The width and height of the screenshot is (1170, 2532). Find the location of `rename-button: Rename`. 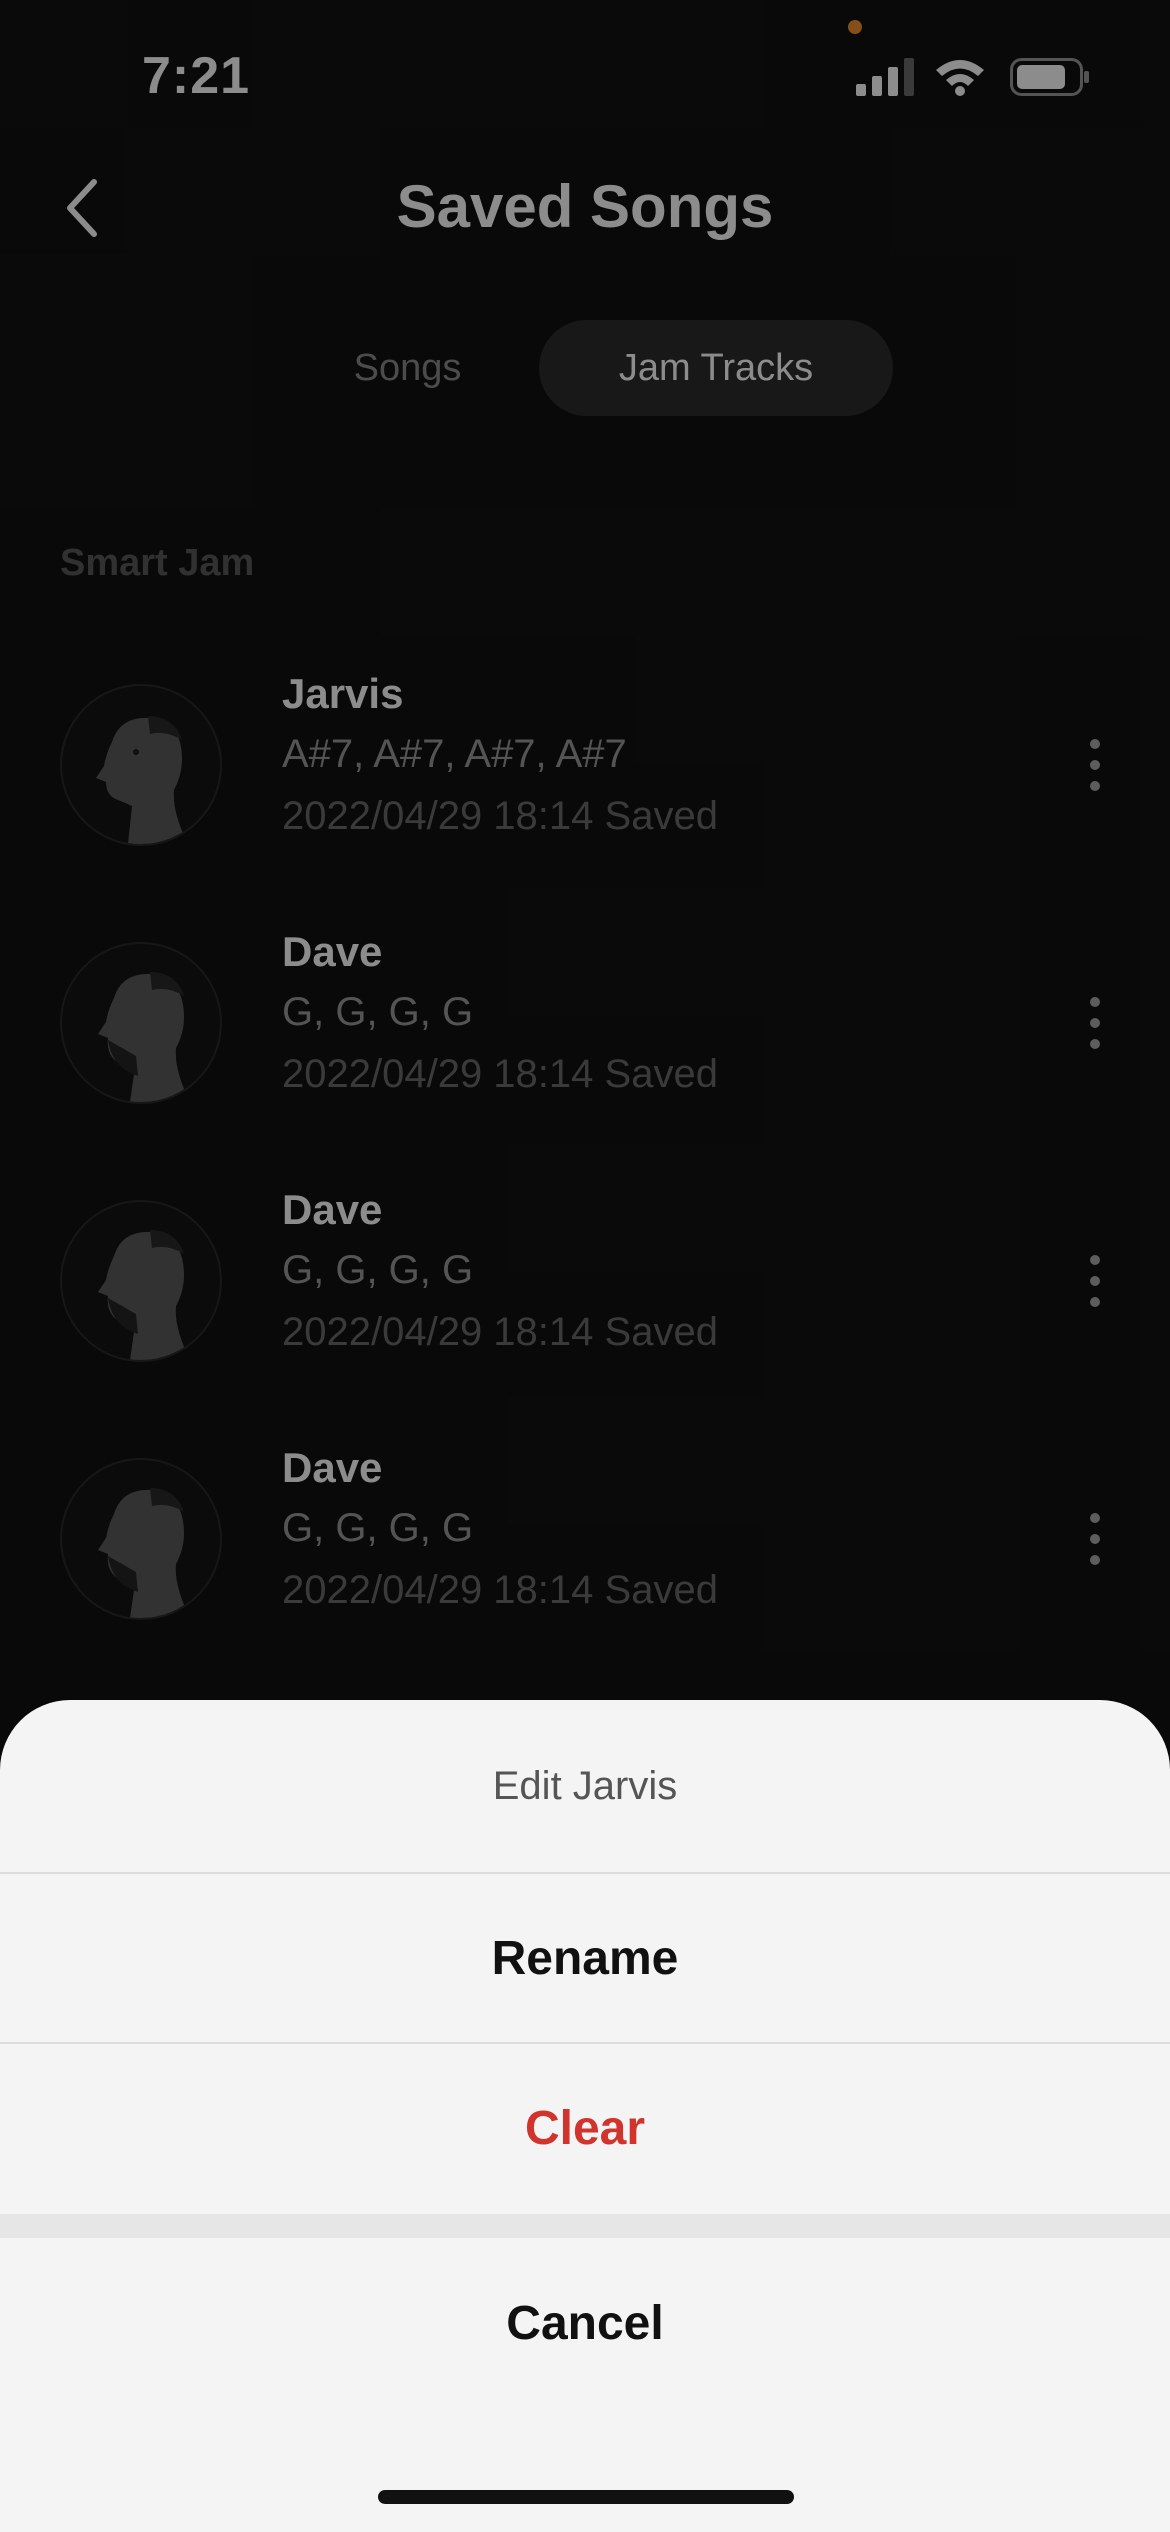

rename-button: Rename is located at coordinates (585, 1958).